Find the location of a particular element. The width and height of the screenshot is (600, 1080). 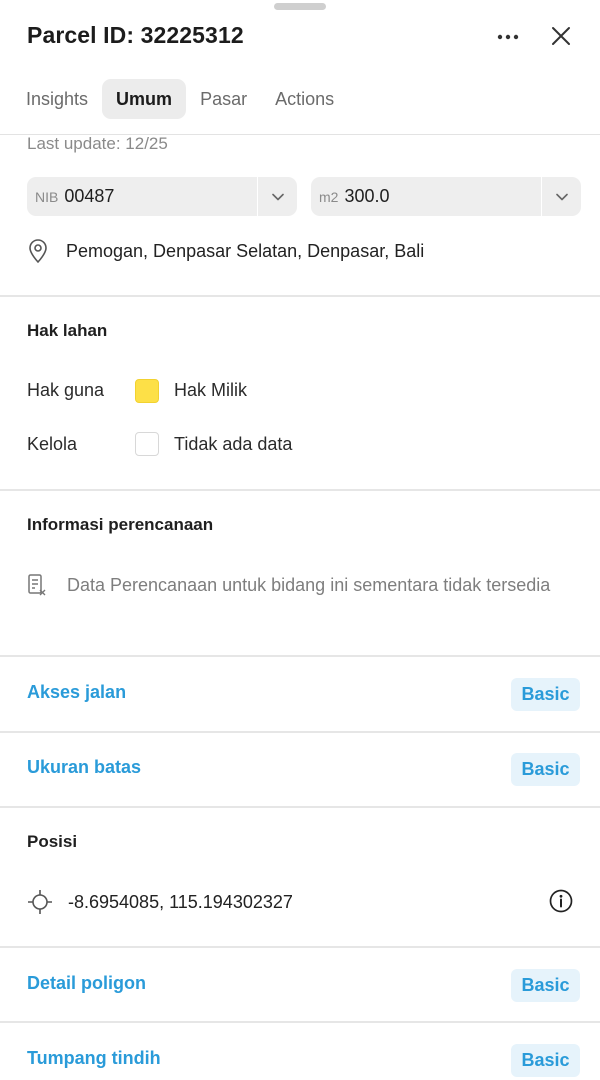

tumpang-tindih-row: Tumpang tindih Basic is located at coordinates (300, 1051).